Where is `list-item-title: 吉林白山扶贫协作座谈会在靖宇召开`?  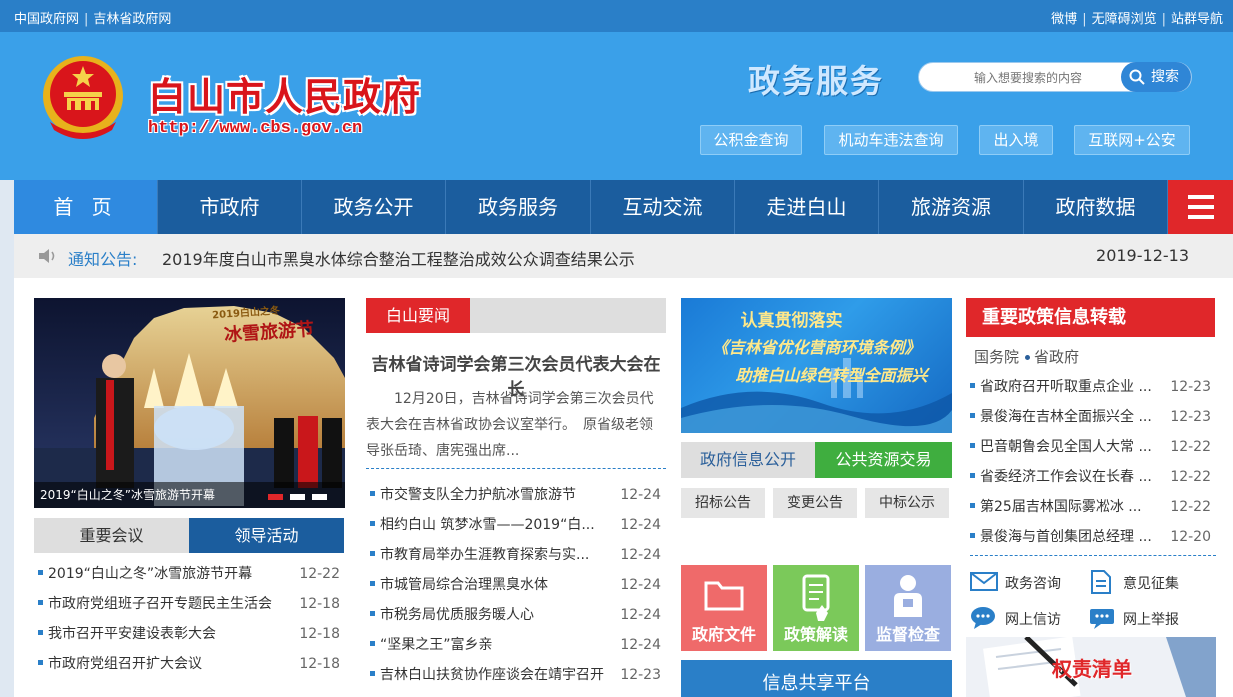
list-item-title: 吉林白山扶贫协作座谈会在靖宇召开 is located at coordinates (492, 675).